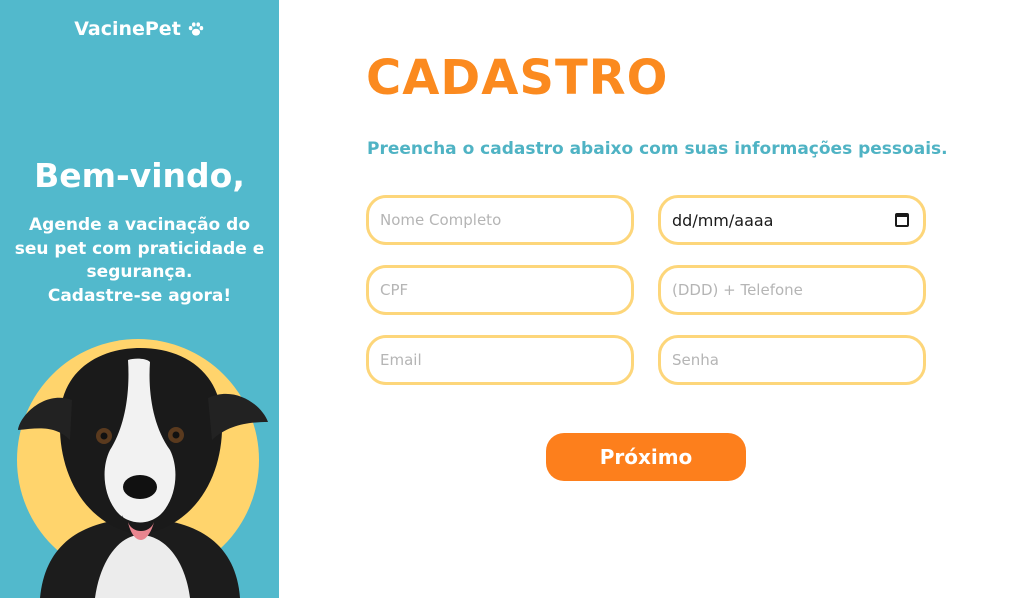 Image resolution: width=1017 pixels, height=598 pixels. What do you see at coordinates (792, 220) in the screenshot?
I see `birthdate-input: dd/mm/aaaa` at bounding box center [792, 220].